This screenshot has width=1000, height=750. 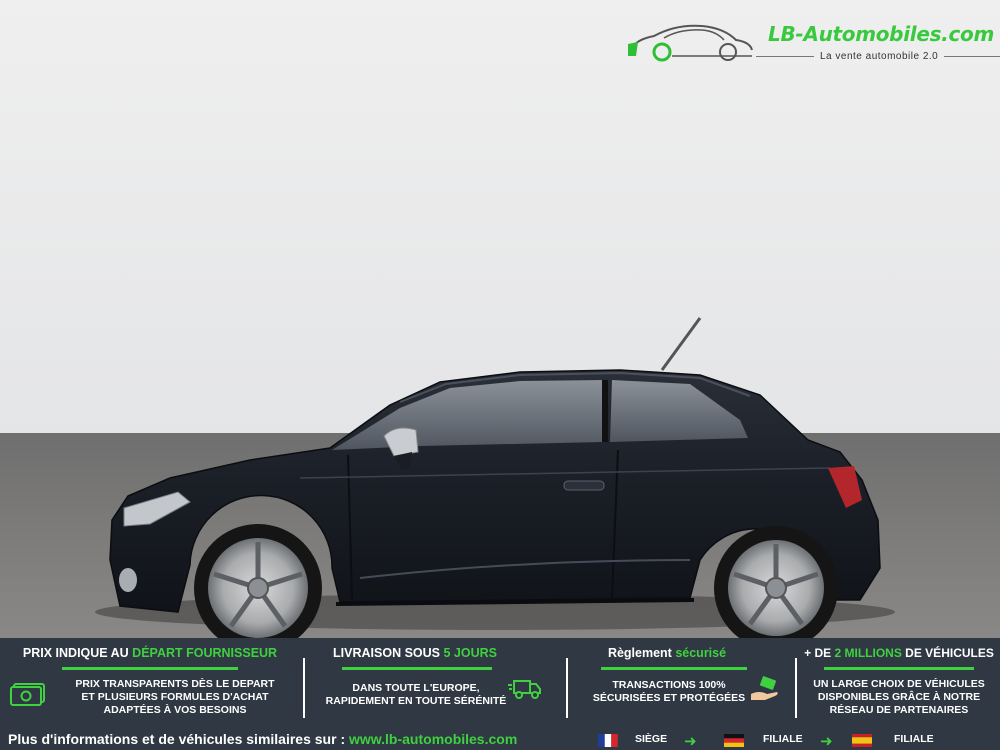 I want to click on truck-icon, so click(x=524, y=689).